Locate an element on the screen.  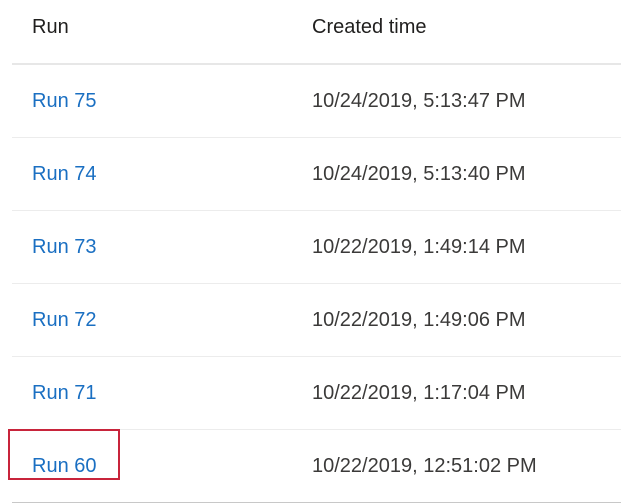
created-time-cell: 10/22/2019, 1:17:04 PM is located at coordinates (419, 393).